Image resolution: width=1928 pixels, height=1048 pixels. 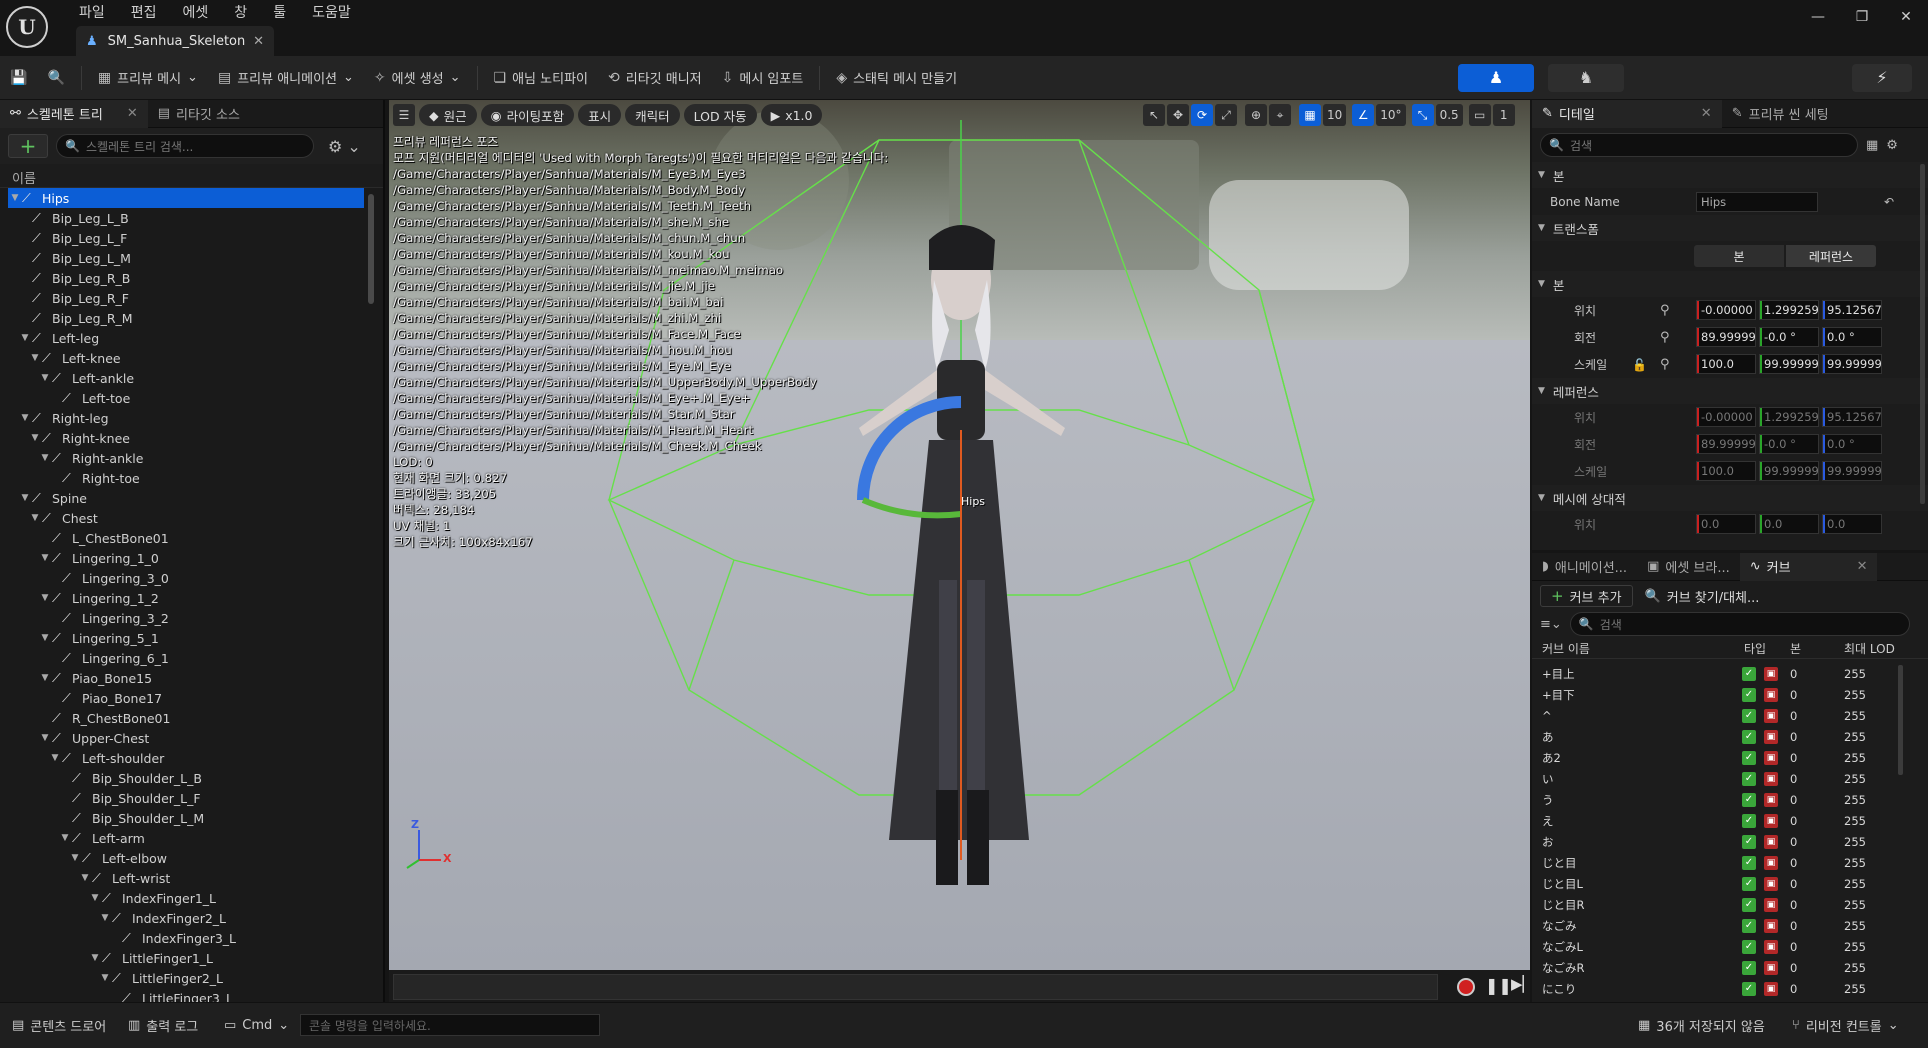 I want to click on bone-name-field: Hips, so click(x=1757, y=201).